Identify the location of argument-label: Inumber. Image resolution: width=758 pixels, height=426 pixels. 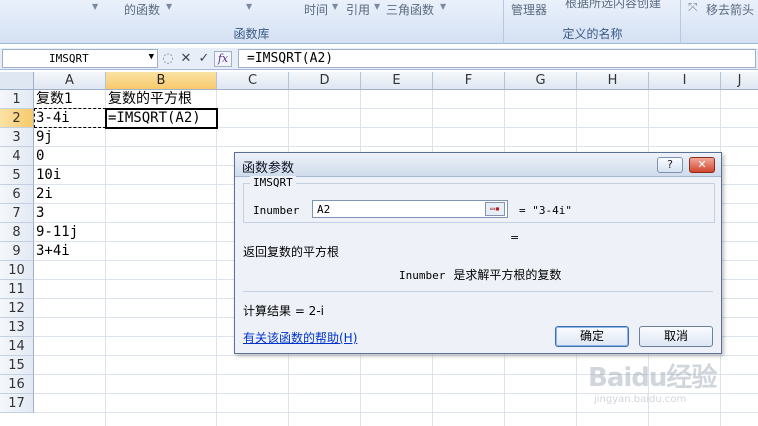
(276, 210).